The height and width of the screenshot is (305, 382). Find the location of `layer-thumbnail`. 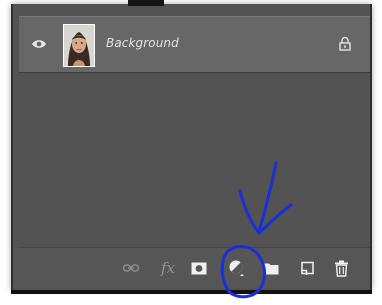

layer-thumbnail is located at coordinates (79, 45).